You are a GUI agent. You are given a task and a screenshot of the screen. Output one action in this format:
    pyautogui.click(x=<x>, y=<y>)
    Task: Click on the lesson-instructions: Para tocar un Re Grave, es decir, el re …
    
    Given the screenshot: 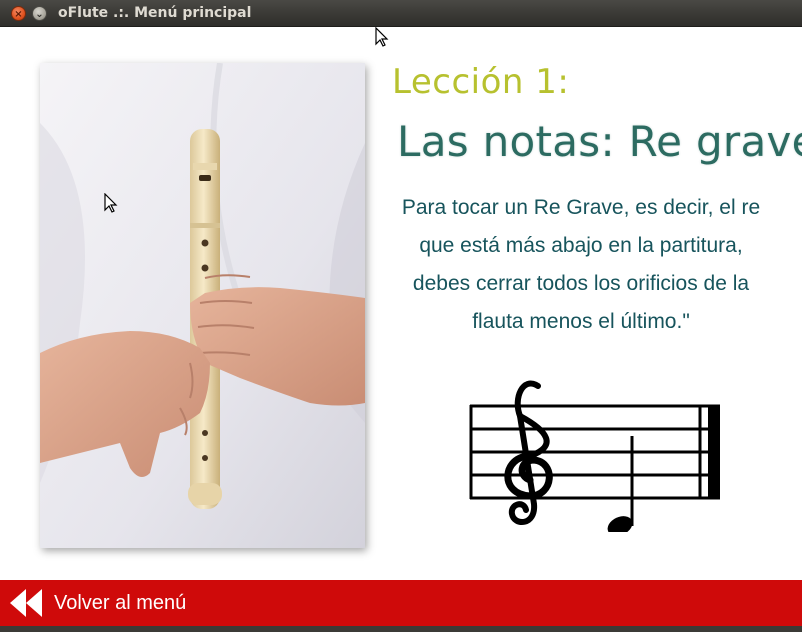 What is the action you would take?
    pyautogui.click(x=581, y=264)
    